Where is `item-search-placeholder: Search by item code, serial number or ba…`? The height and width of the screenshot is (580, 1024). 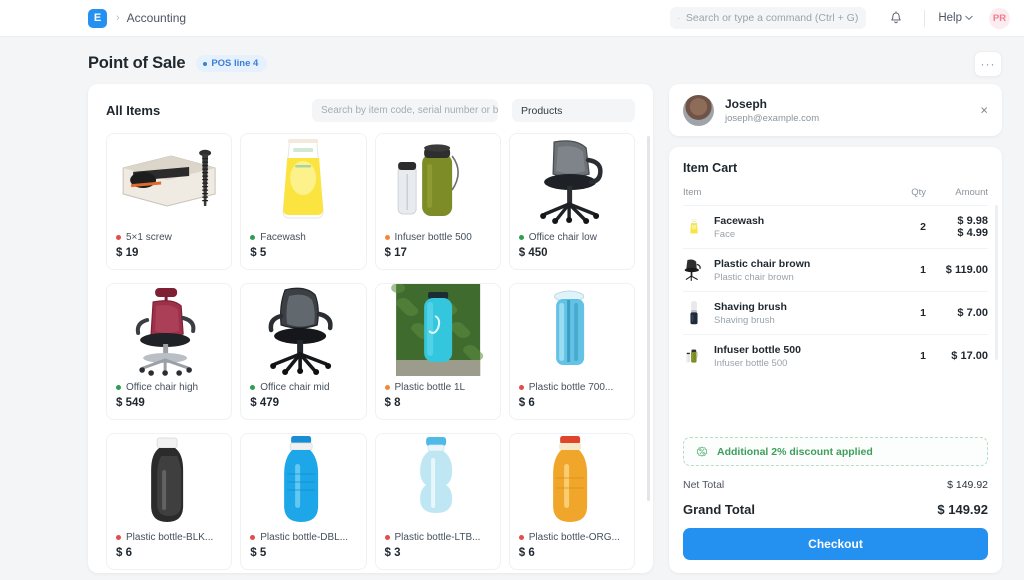
item-search-placeholder: Search by item code, serial number or ba… is located at coordinates (409, 110).